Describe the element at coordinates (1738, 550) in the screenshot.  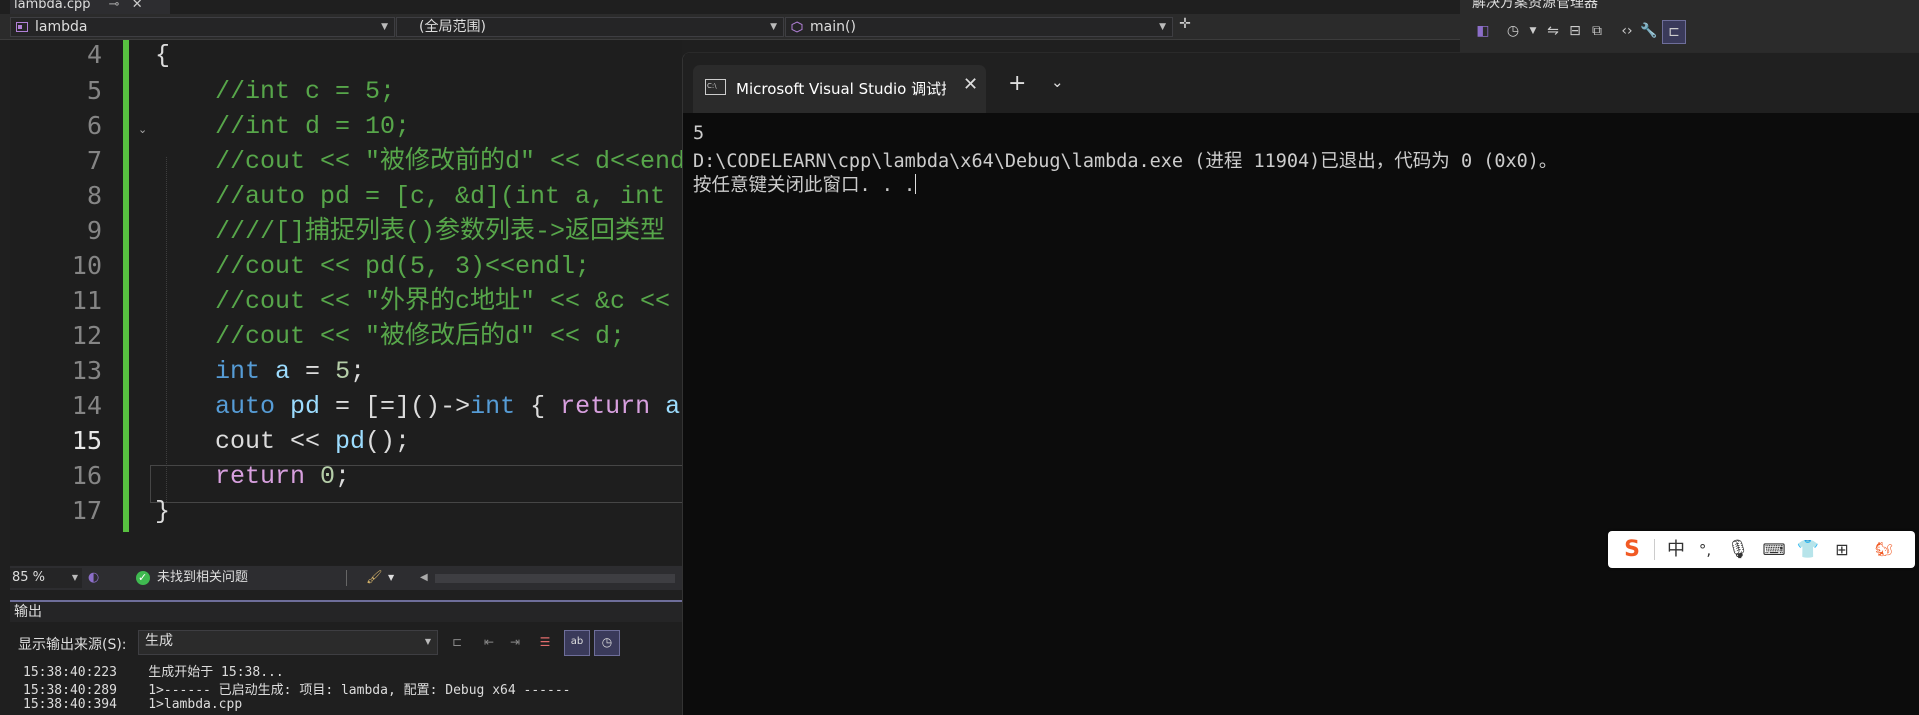
I see `microphone-icon: 🎙` at that location.